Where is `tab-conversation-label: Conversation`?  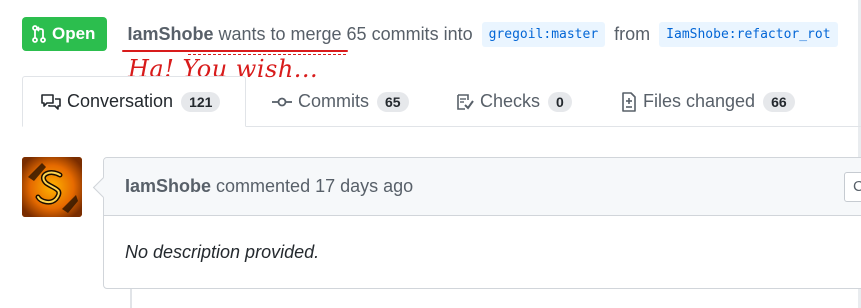
tab-conversation-label: Conversation is located at coordinates (120, 101).